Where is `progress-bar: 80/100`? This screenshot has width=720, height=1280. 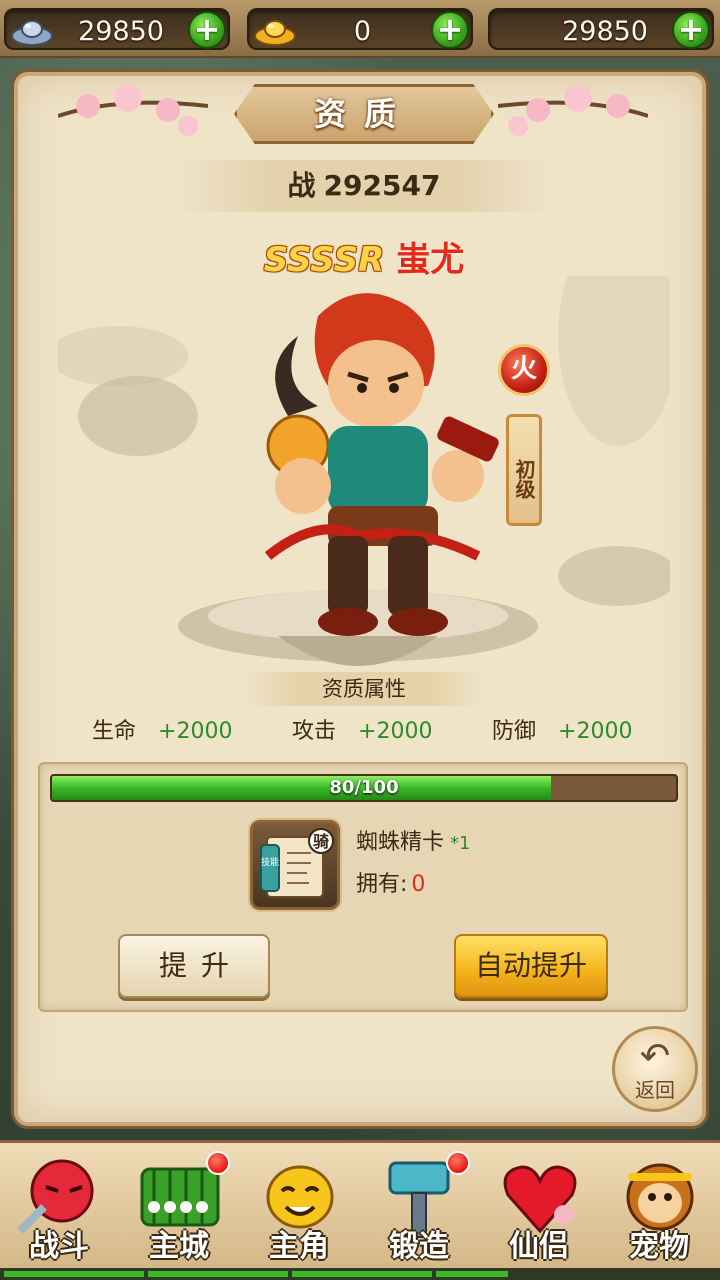 progress-bar: 80/100 is located at coordinates (364, 788).